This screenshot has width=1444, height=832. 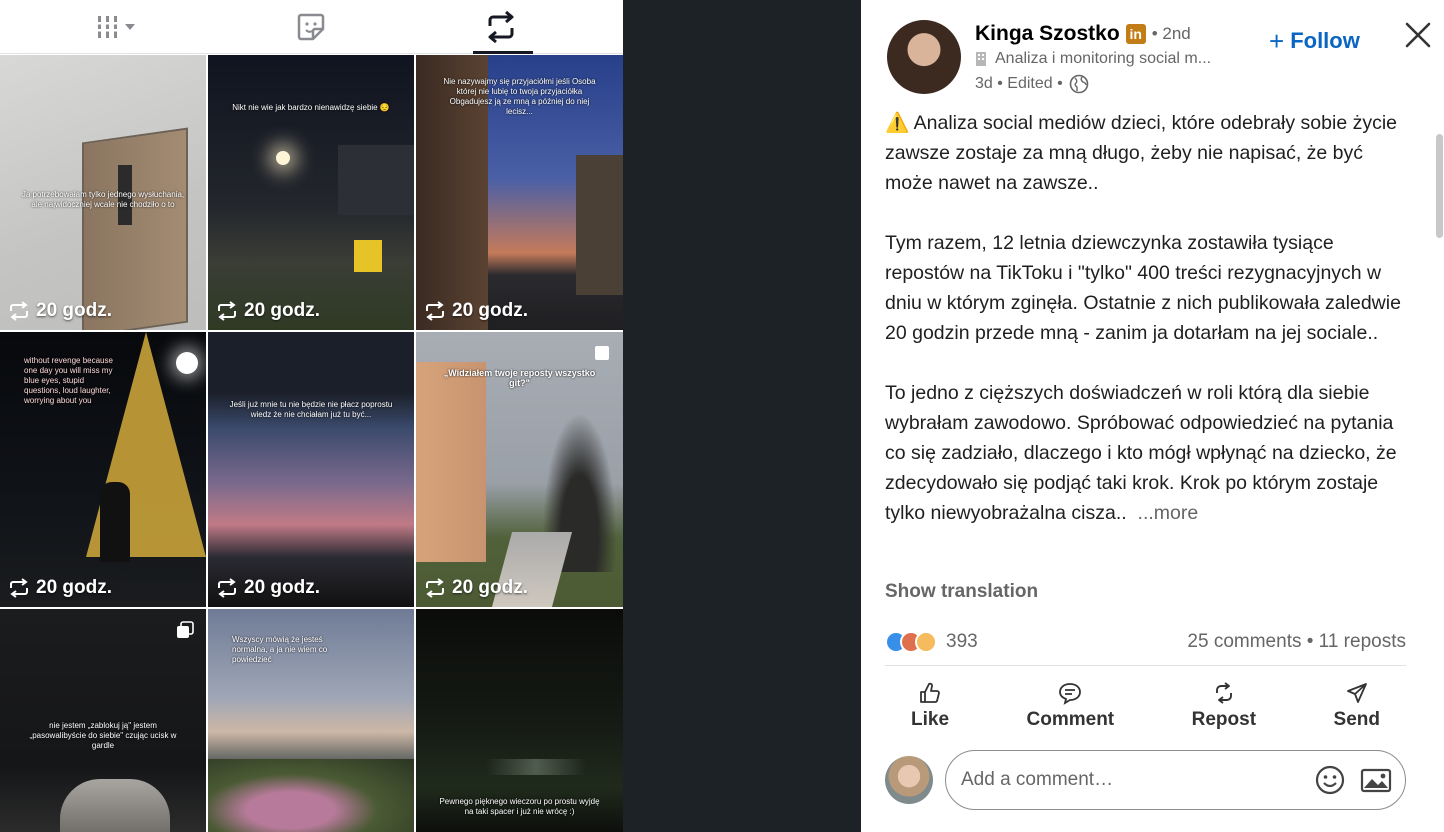 What do you see at coordinates (1314, 41) in the screenshot?
I see `follow-button: + Follow` at bounding box center [1314, 41].